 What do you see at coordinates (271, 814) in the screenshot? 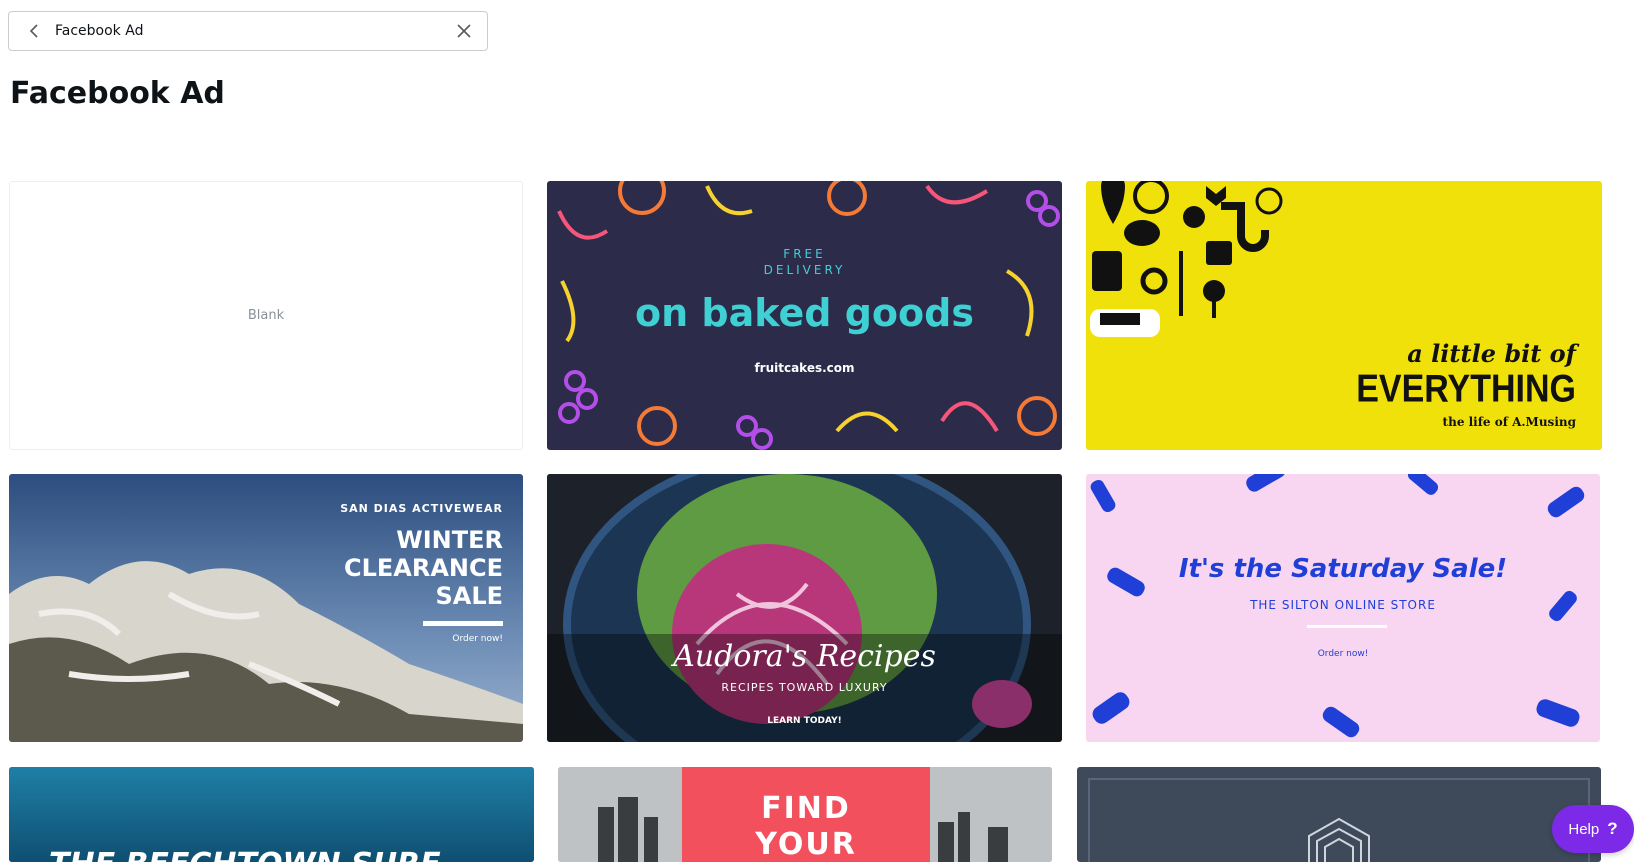
I see `template-beechtown-surf: THE BEECHTOWN SURF` at bounding box center [271, 814].